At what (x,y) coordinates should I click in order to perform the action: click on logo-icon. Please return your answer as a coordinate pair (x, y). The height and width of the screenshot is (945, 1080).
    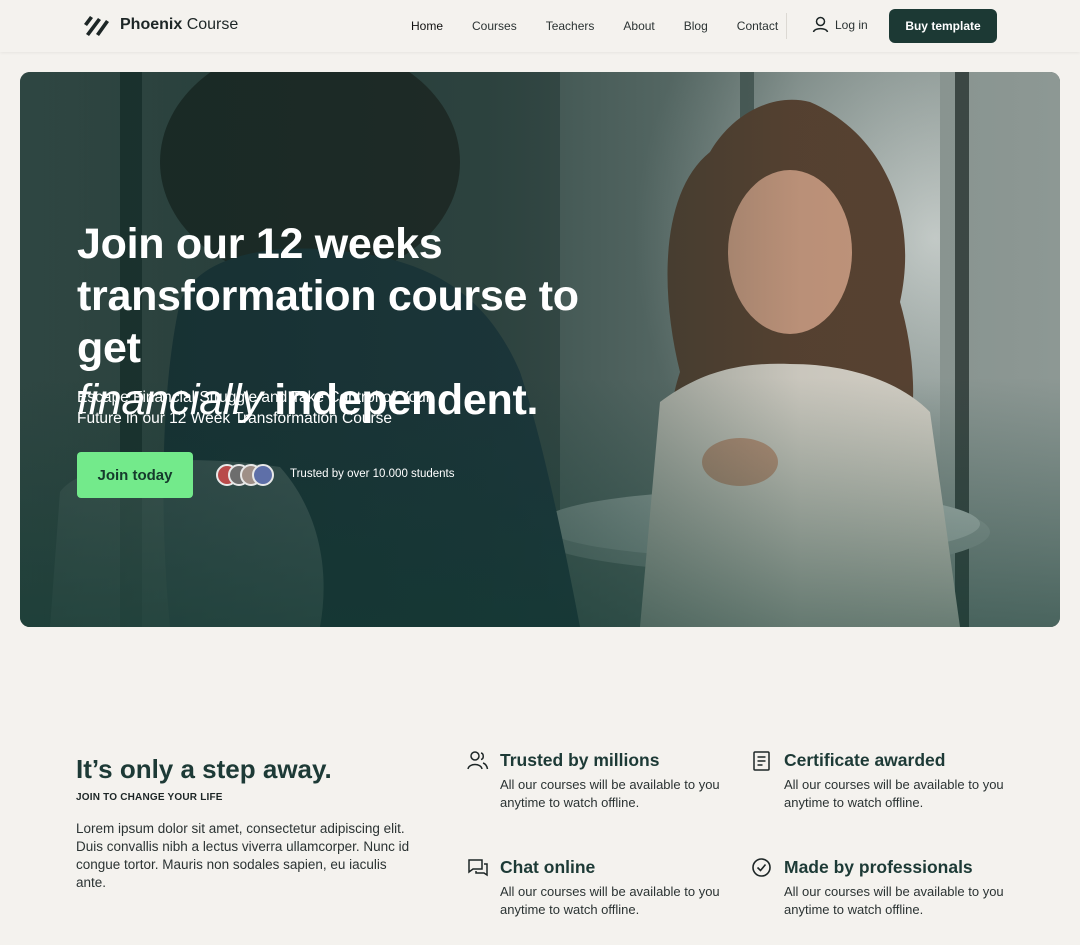
    Looking at the image, I should click on (96, 26).